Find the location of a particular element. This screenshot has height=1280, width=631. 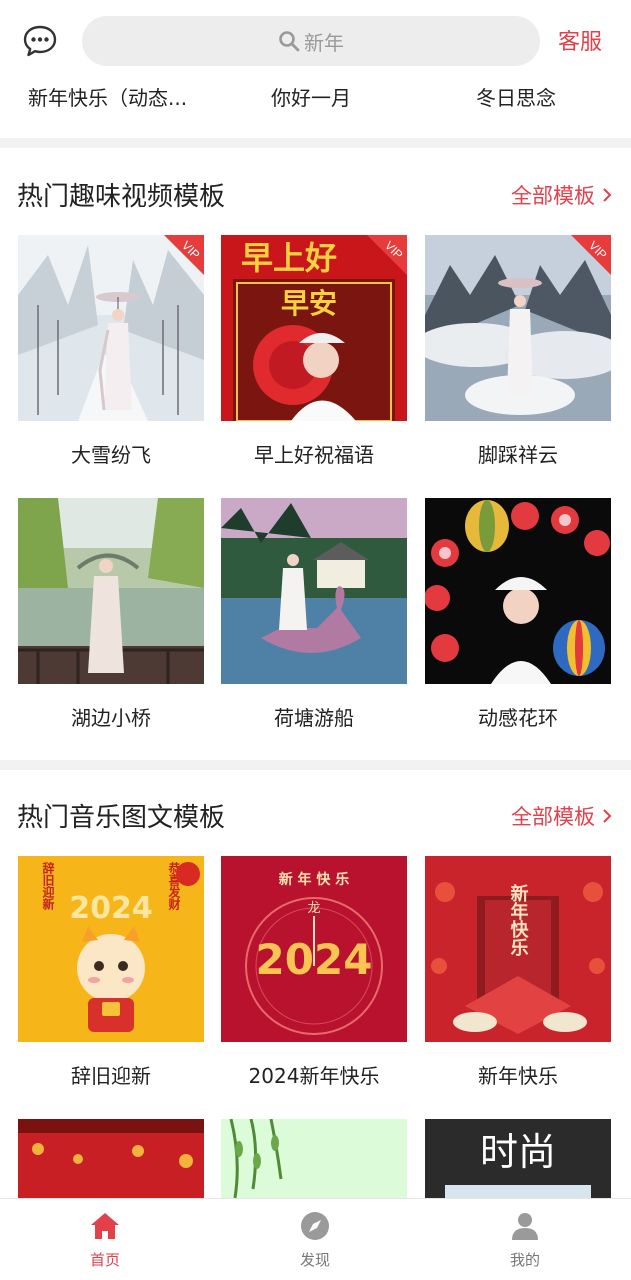

previous-template-row: 新年快乐（动态... 你好一月 冬日思念 is located at coordinates (315, 98).